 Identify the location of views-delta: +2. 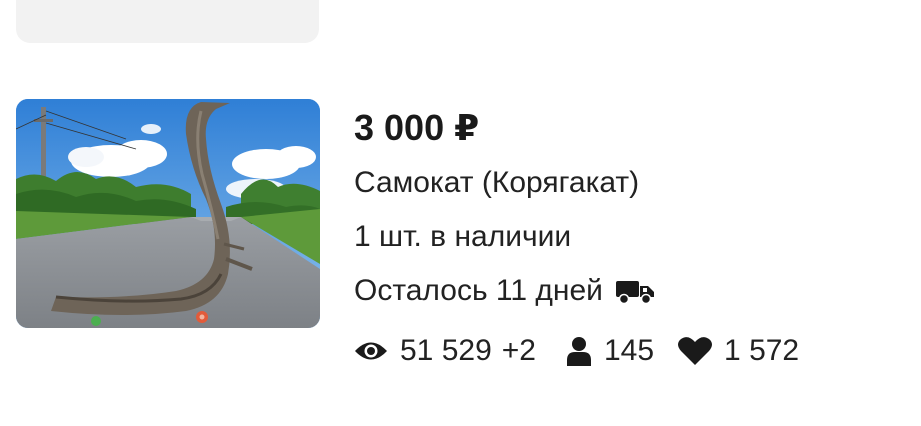
(518, 350).